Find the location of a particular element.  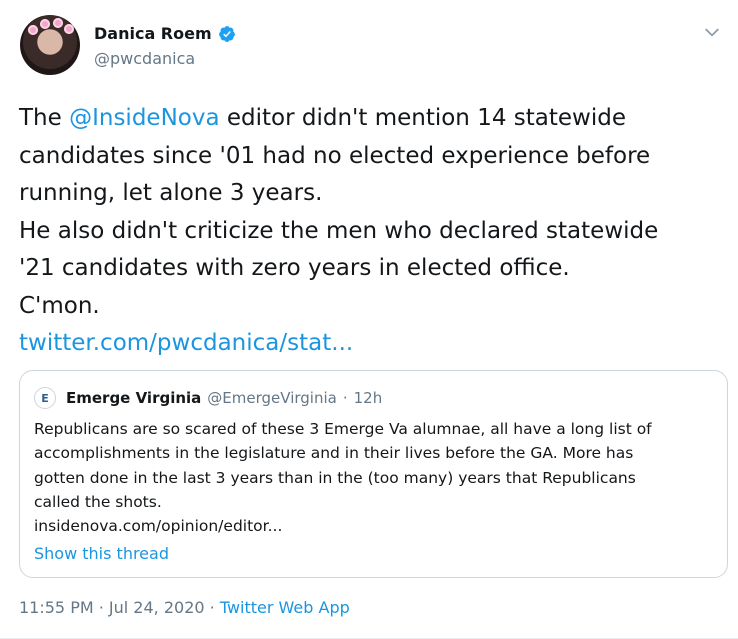

tweet-timestamp: 11:55 PM · Jul 24, 2020 is located at coordinates (112, 607).